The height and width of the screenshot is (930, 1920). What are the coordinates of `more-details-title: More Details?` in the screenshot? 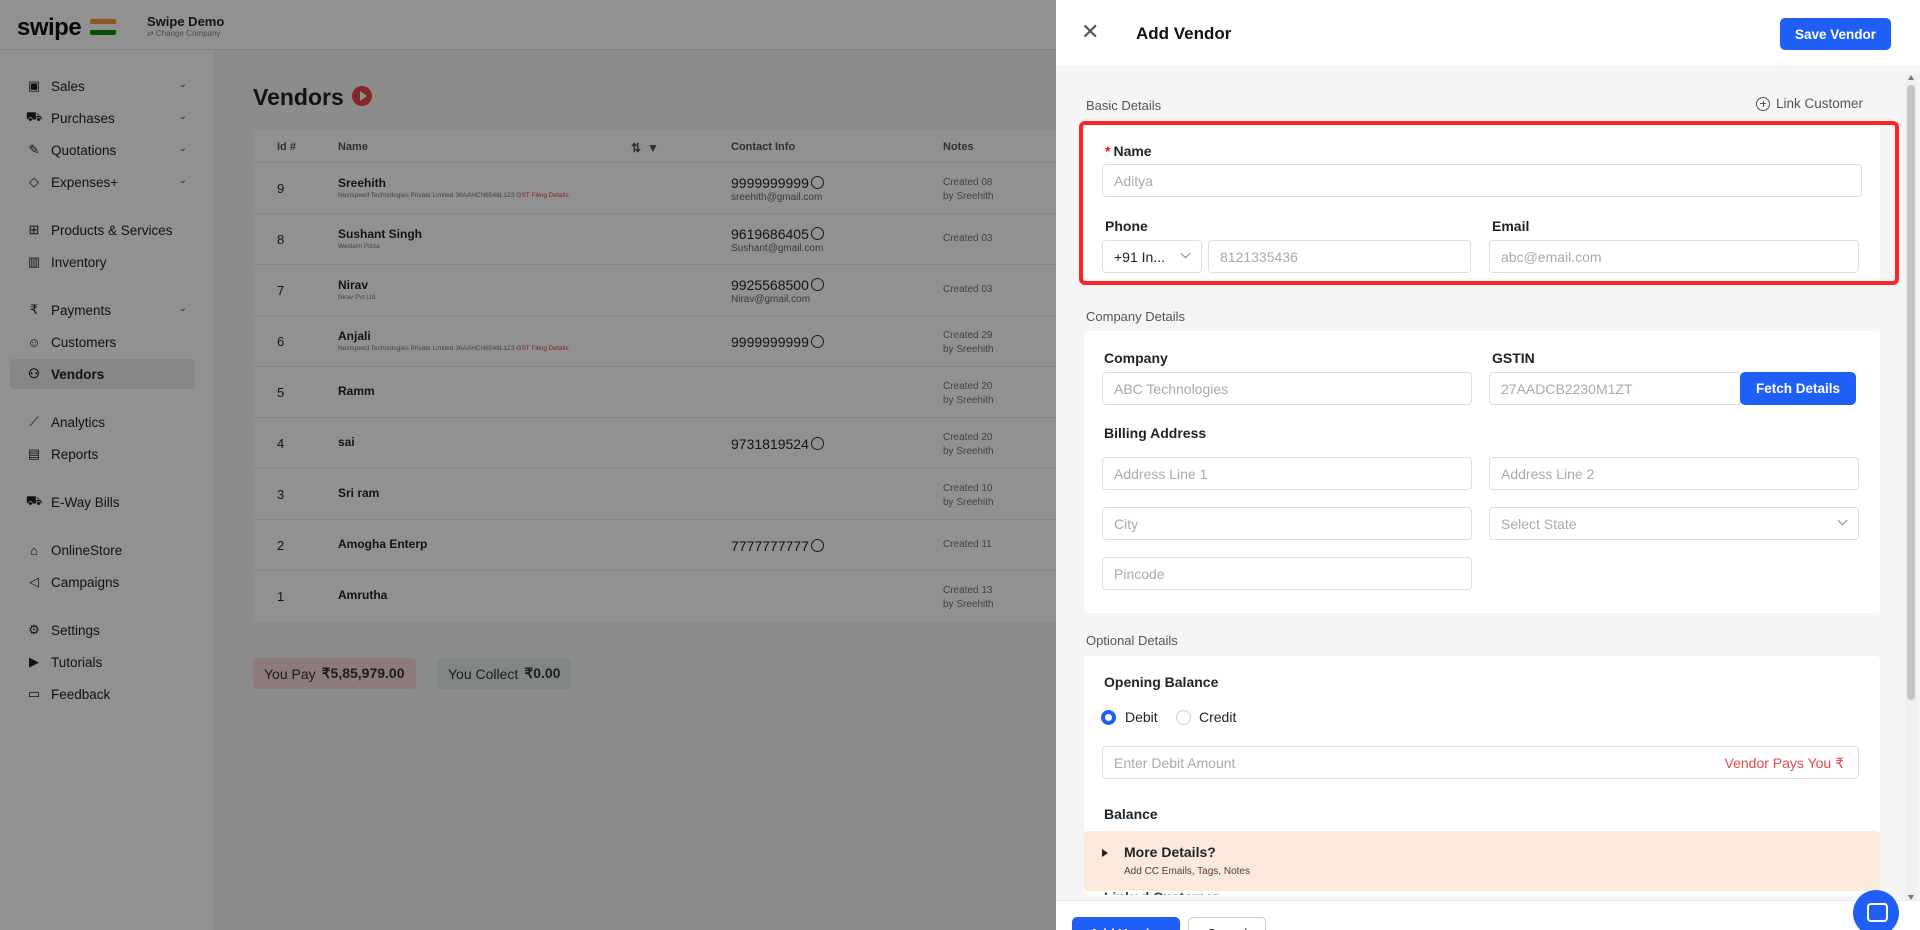 It's located at (1170, 852).